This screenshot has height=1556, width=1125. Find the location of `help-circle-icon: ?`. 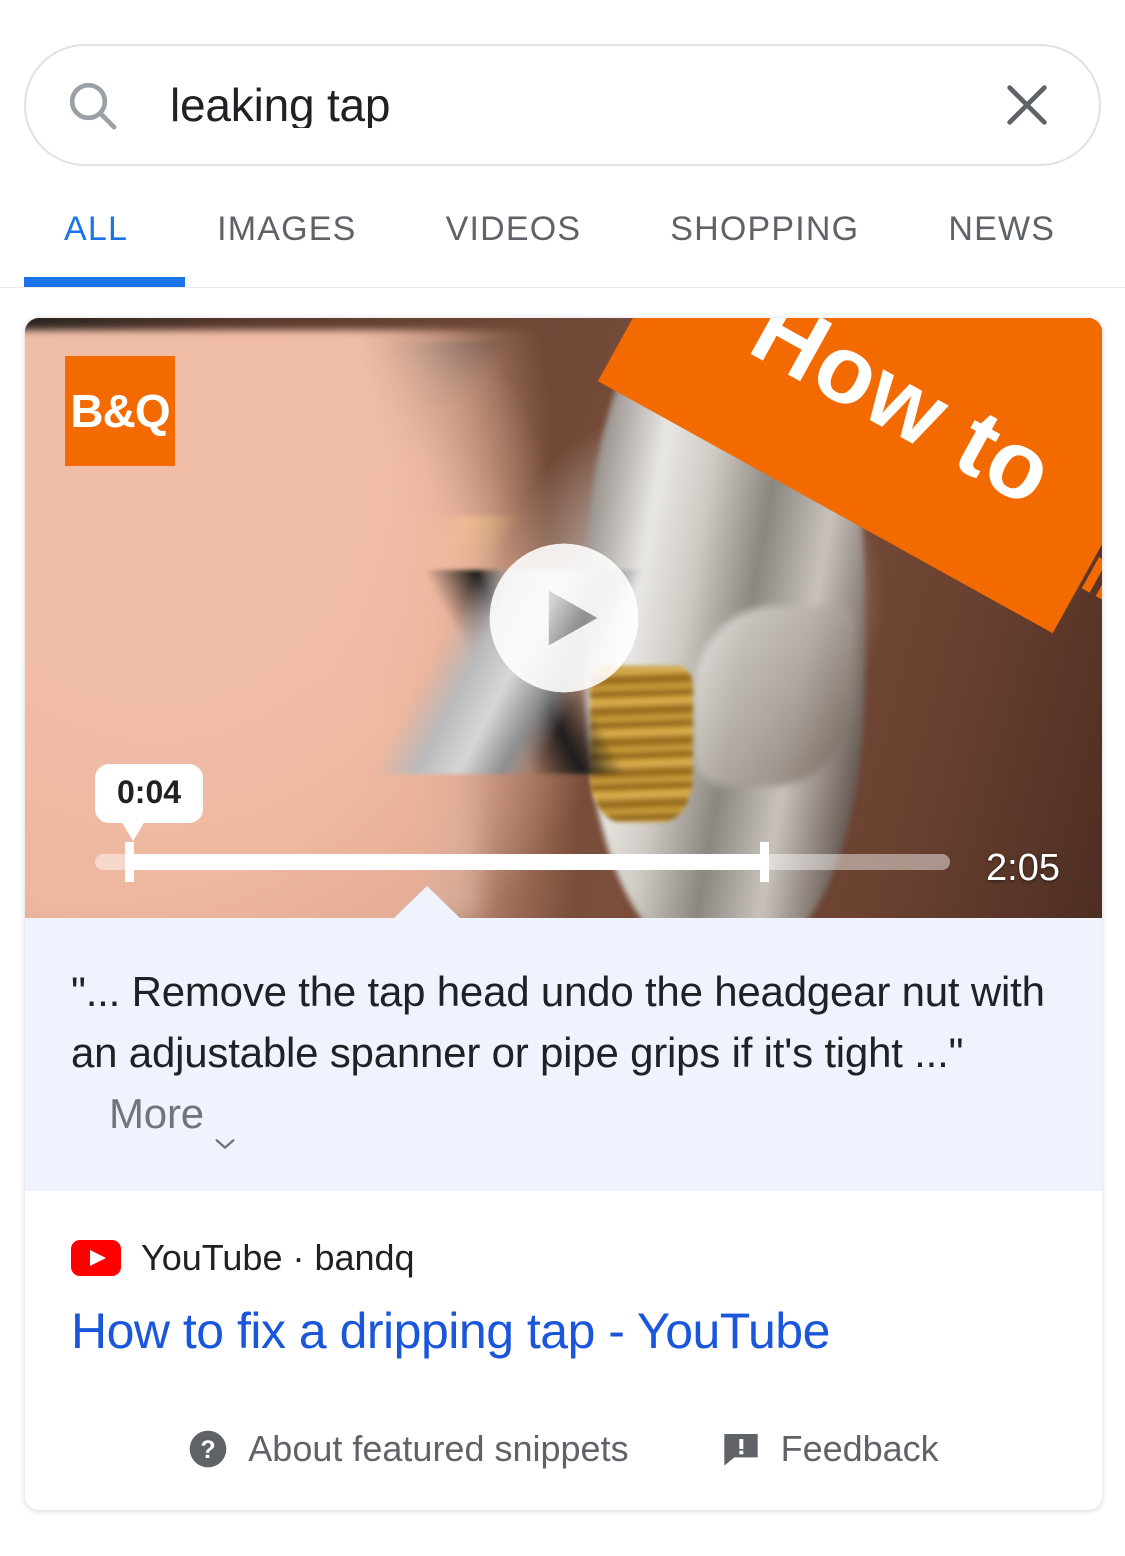

help-circle-icon: ? is located at coordinates (208, 1449).